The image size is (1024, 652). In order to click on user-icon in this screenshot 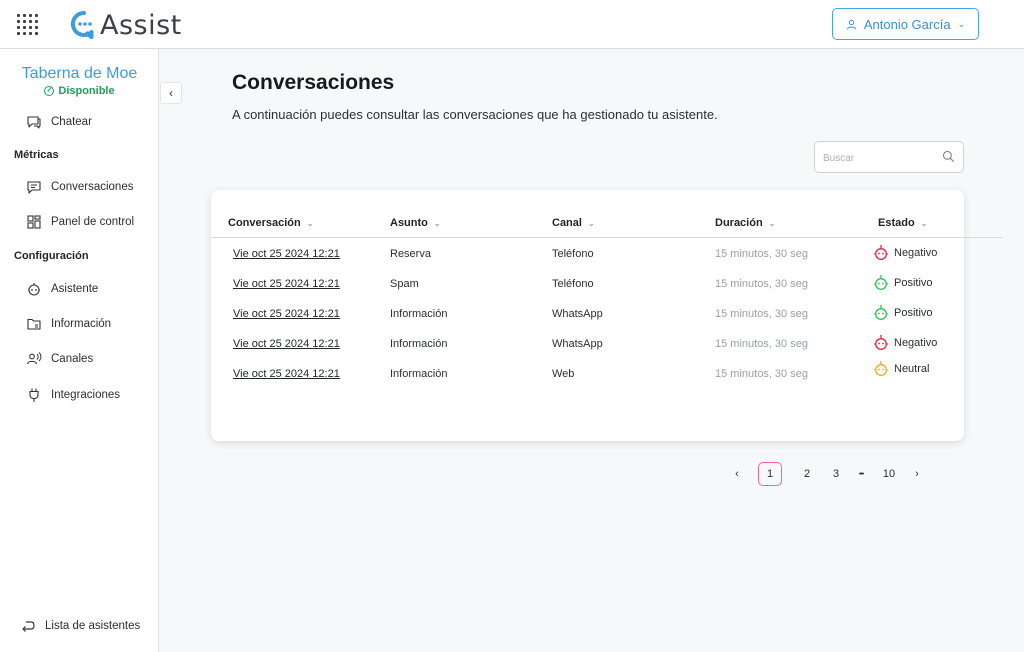, I will do `click(851, 24)`.